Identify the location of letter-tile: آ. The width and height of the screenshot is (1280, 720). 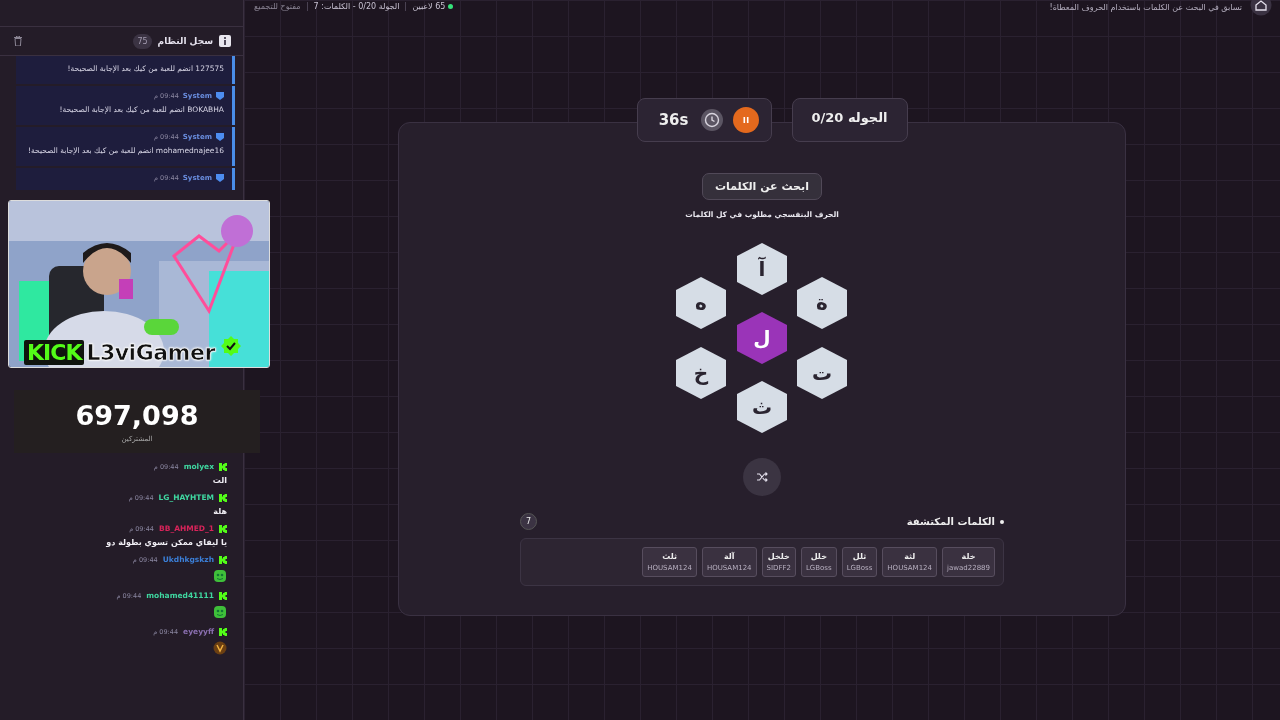
(762, 269).